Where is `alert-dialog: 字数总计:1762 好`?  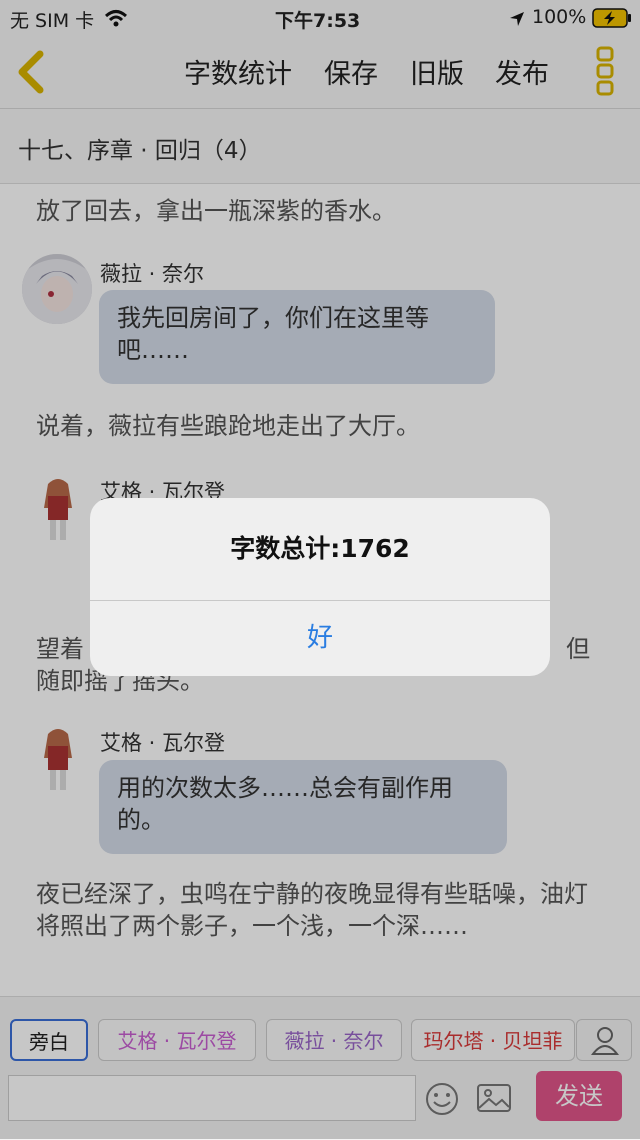
alert-dialog: 字数总计:1762 好 is located at coordinates (320, 587).